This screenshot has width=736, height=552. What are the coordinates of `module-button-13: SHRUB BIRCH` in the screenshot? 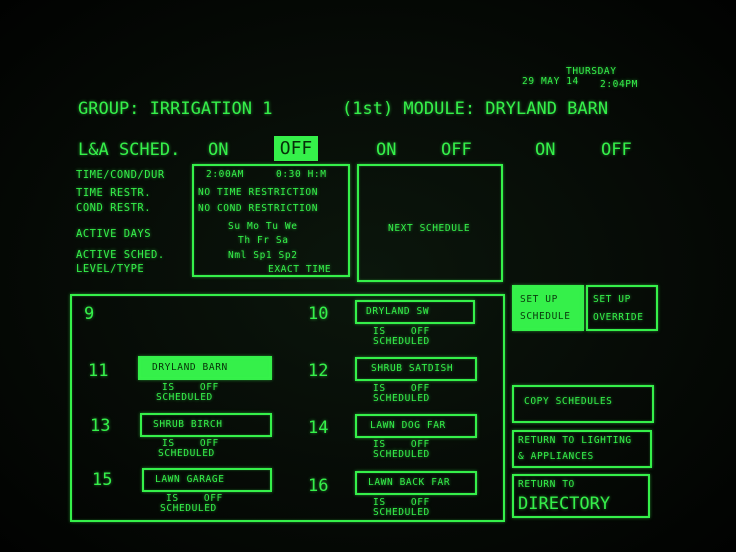 It's located at (206, 425).